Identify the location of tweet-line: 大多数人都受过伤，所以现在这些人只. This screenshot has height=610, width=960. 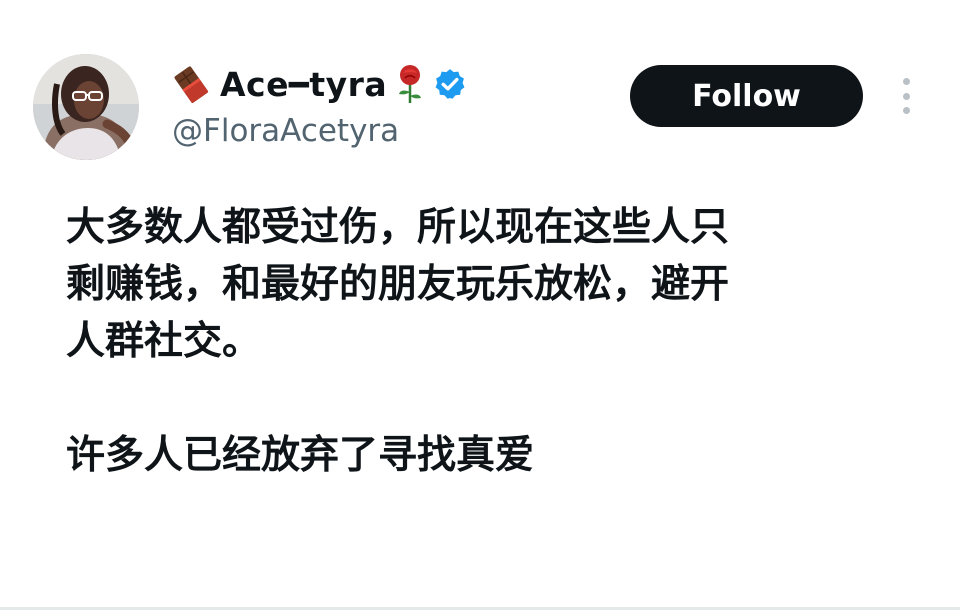
(398, 227).